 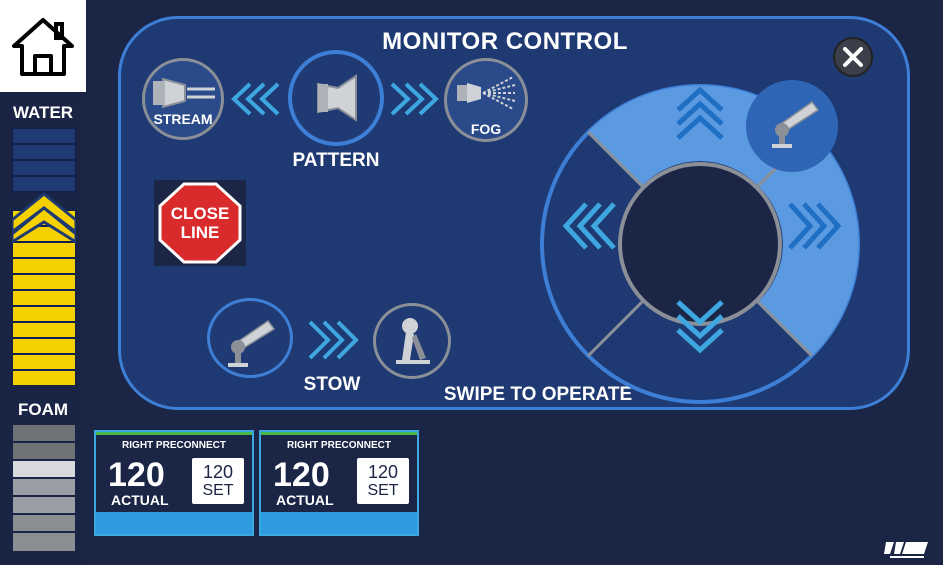 I want to click on nozzle-icon, so click(x=337, y=98).